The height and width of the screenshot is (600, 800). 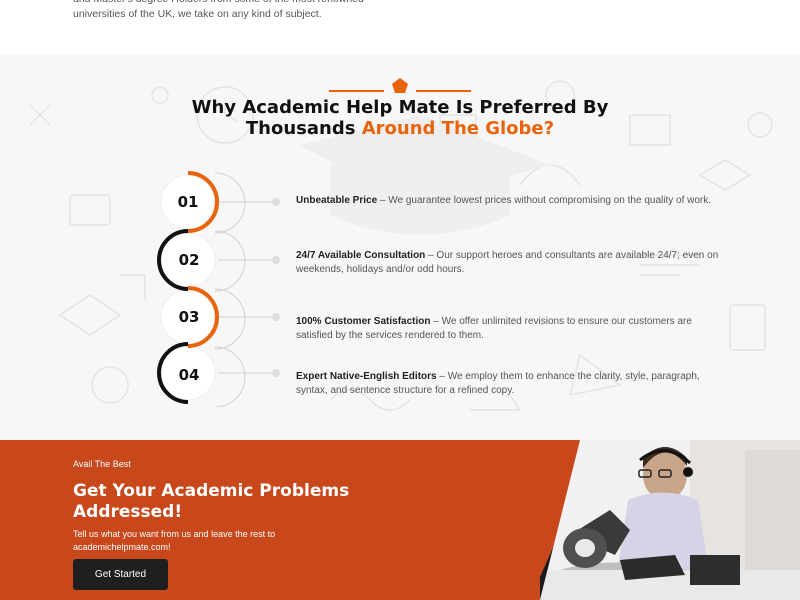 What do you see at coordinates (300, 128) in the screenshot?
I see `heading-line-2-start: Thousands` at bounding box center [300, 128].